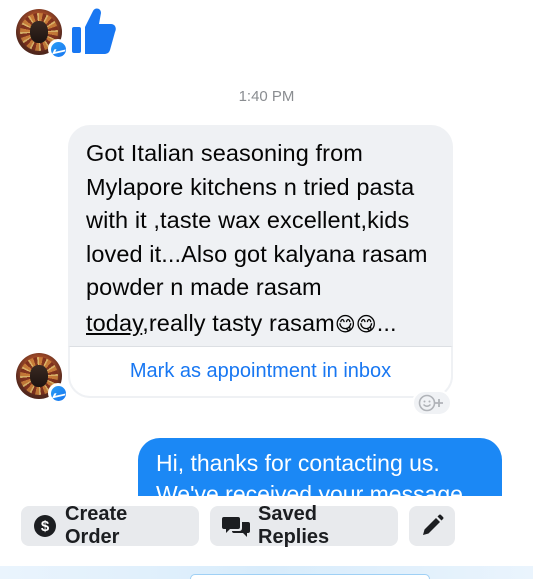  I want to click on message-timestamp: 1:40 PM, so click(266, 96).